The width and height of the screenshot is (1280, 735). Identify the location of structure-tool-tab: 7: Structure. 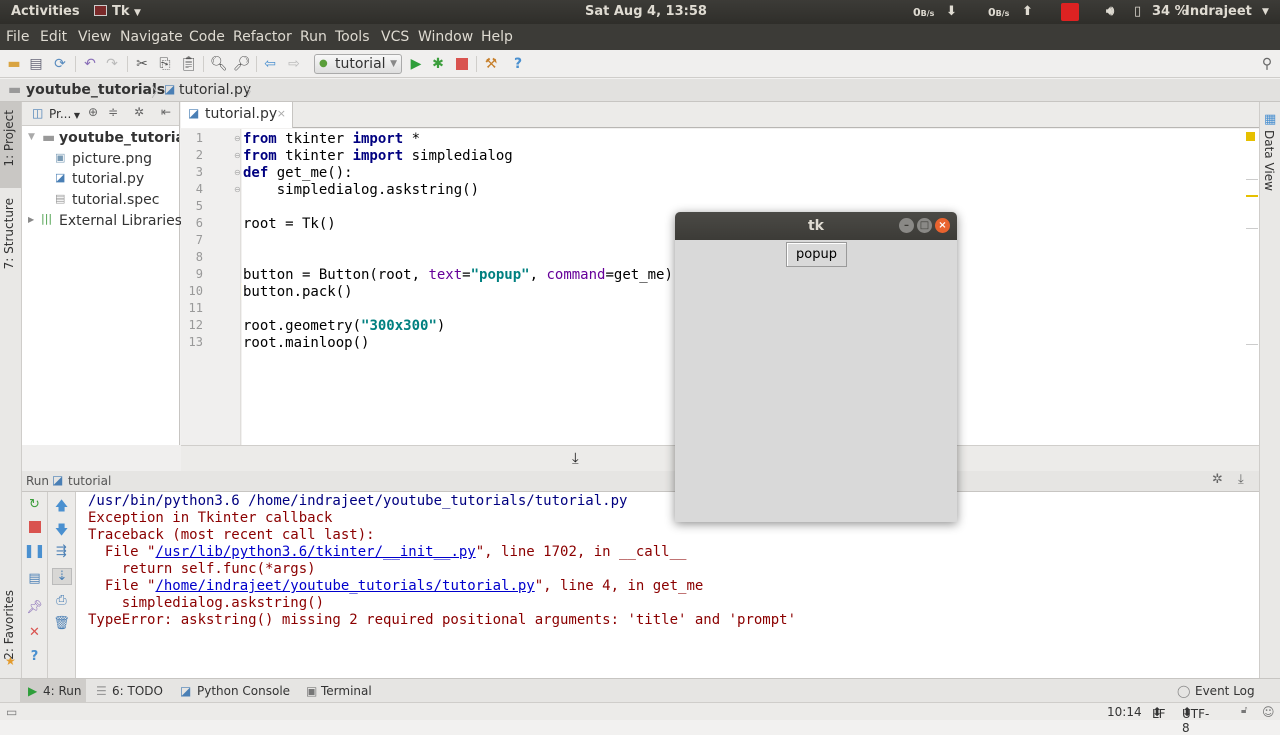
(11, 233).